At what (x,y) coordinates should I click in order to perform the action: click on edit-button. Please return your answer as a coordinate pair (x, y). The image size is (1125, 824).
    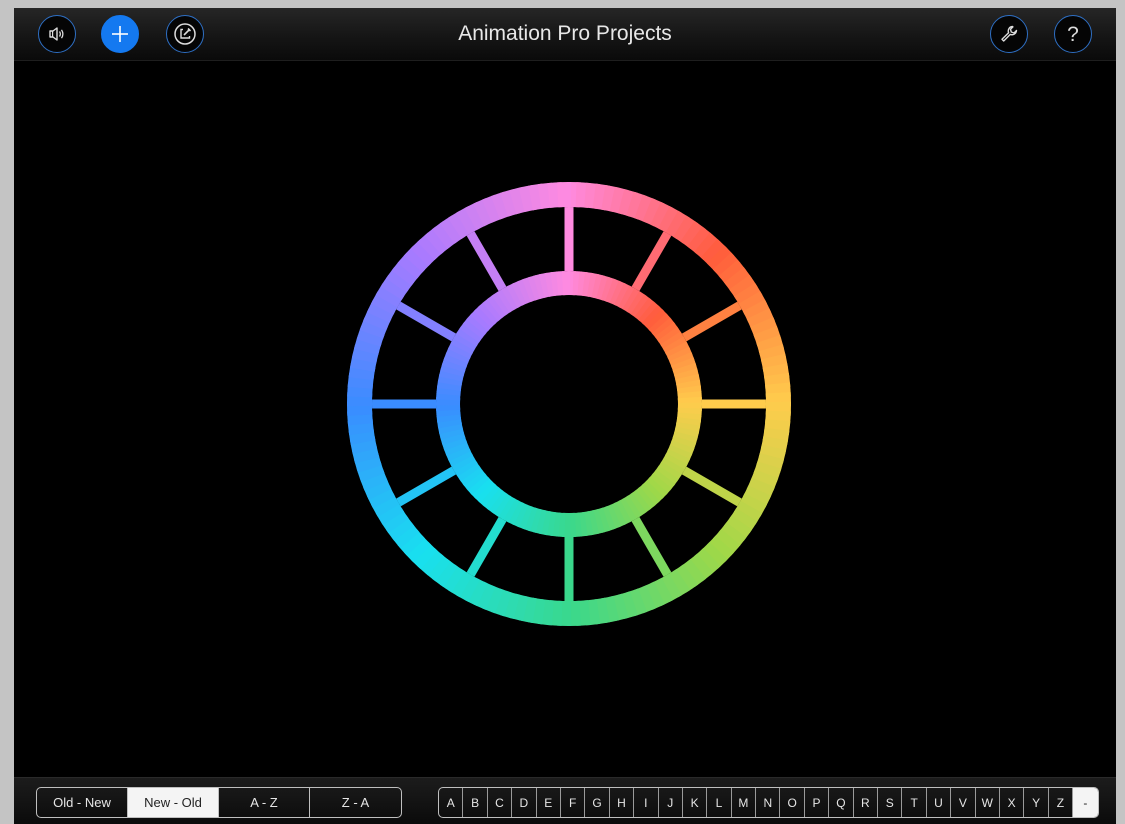
    Looking at the image, I should click on (185, 34).